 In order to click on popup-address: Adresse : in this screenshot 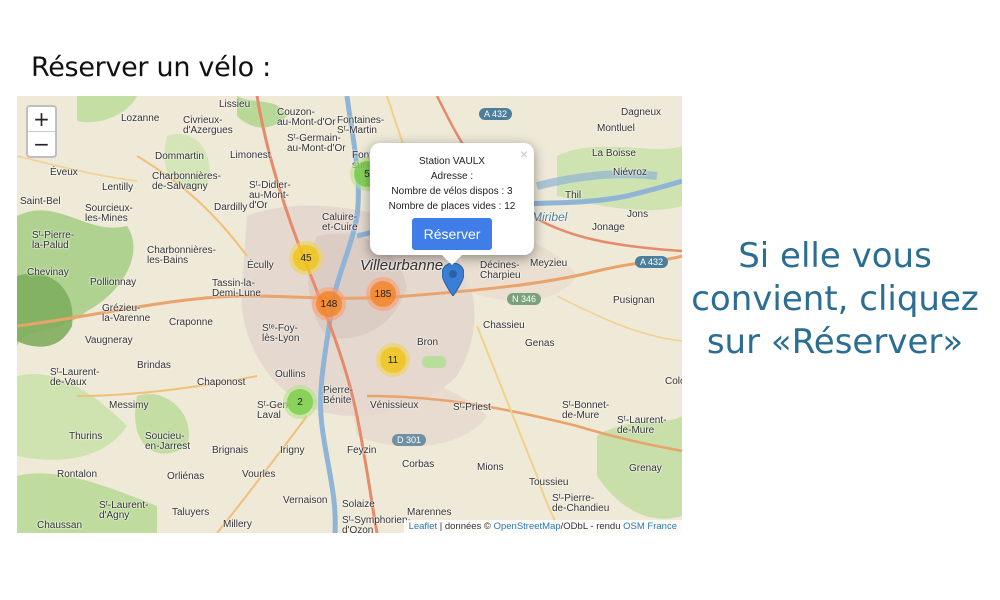, I will do `click(452, 176)`.